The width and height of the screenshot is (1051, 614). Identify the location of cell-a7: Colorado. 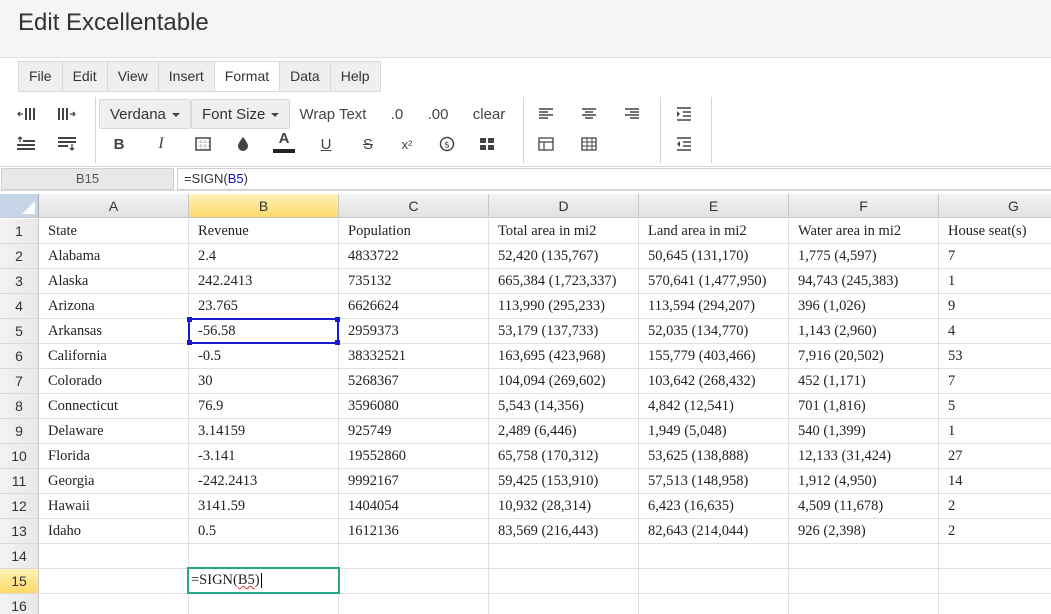
(114, 381).